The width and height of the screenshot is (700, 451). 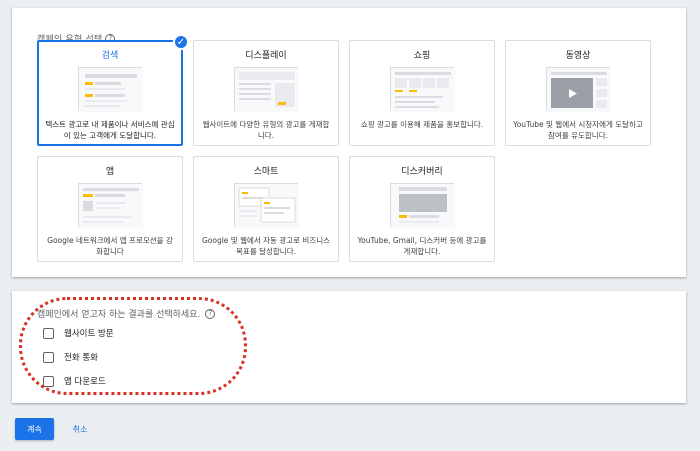 I want to click on app-ad-thumbnail, so click(x=110, y=205).